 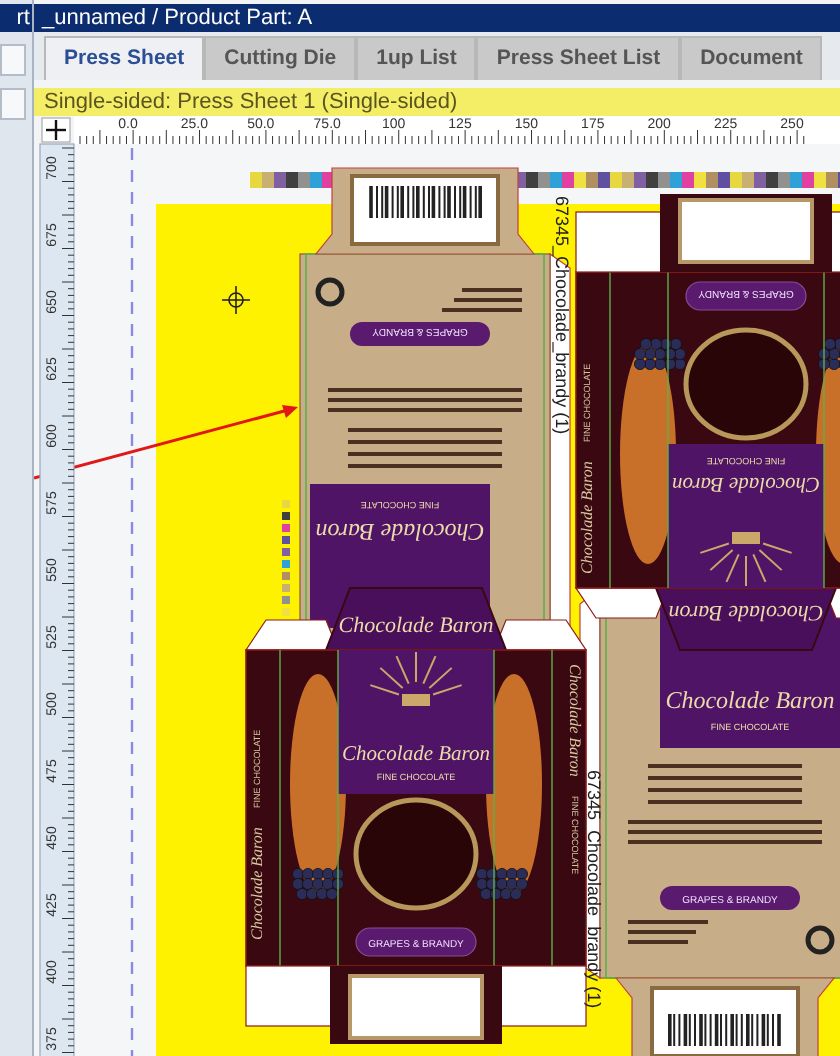 What do you see at coordinates (280, 58) in the screenshot?
I see `tab: Cutting Die` at bounding box center [280, 58].